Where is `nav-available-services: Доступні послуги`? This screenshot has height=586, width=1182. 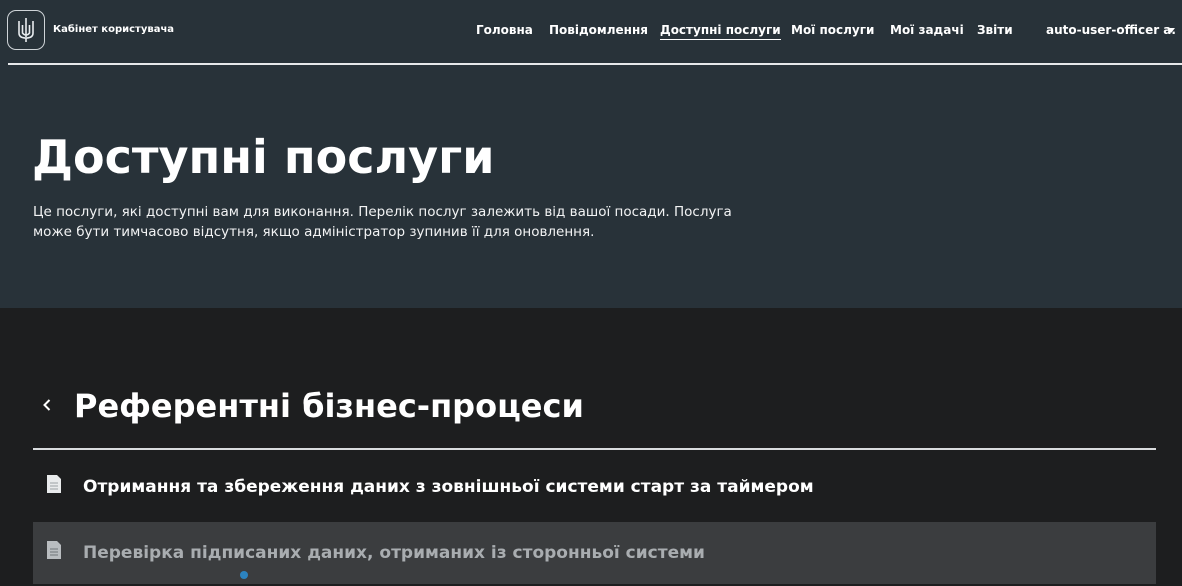
nav-available-services: Доступні послуги is located at coordinates (720, 31).